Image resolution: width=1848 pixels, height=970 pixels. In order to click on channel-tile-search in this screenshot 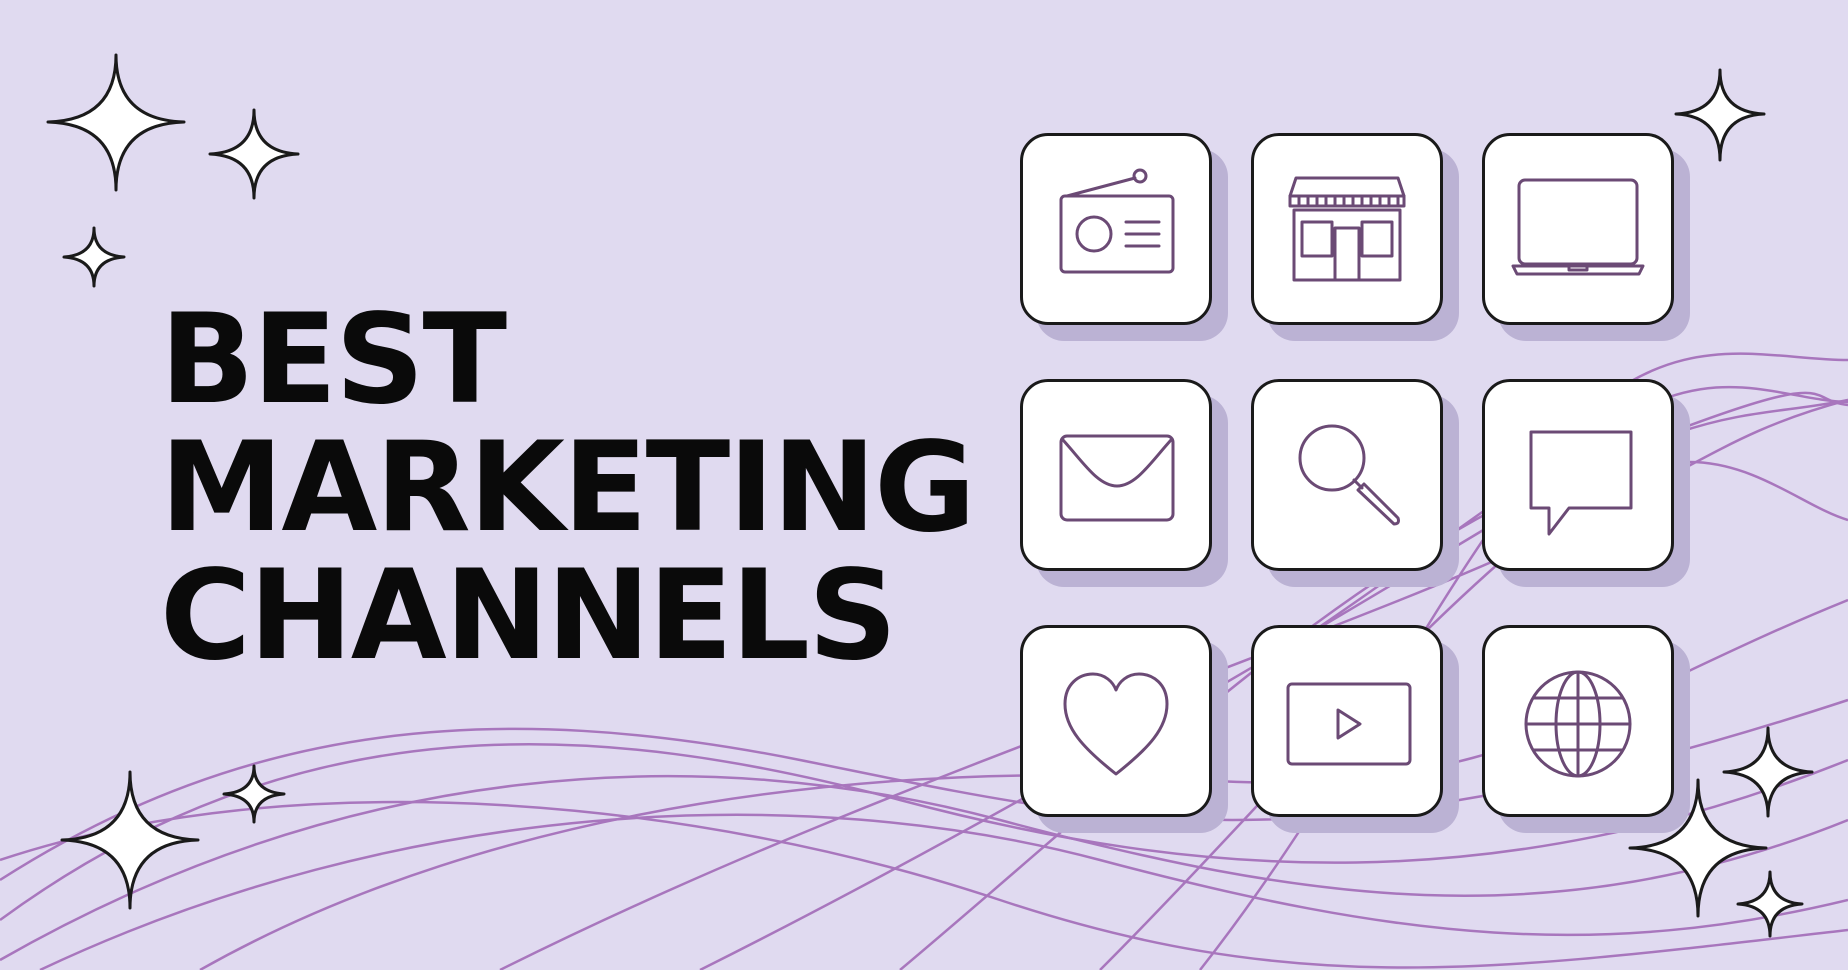, I will do `click(1347, 475)`.